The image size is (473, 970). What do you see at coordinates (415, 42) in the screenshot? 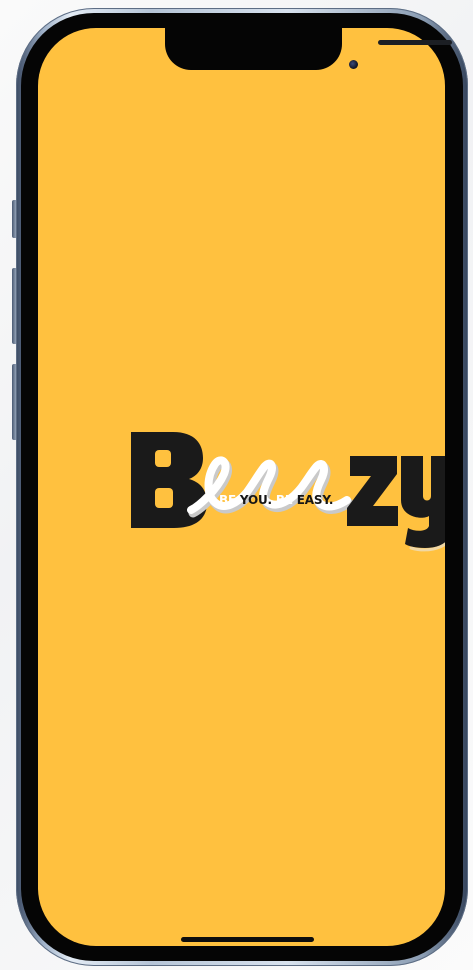
I see `earpiece-speaker` at bounding box center [415, 42].